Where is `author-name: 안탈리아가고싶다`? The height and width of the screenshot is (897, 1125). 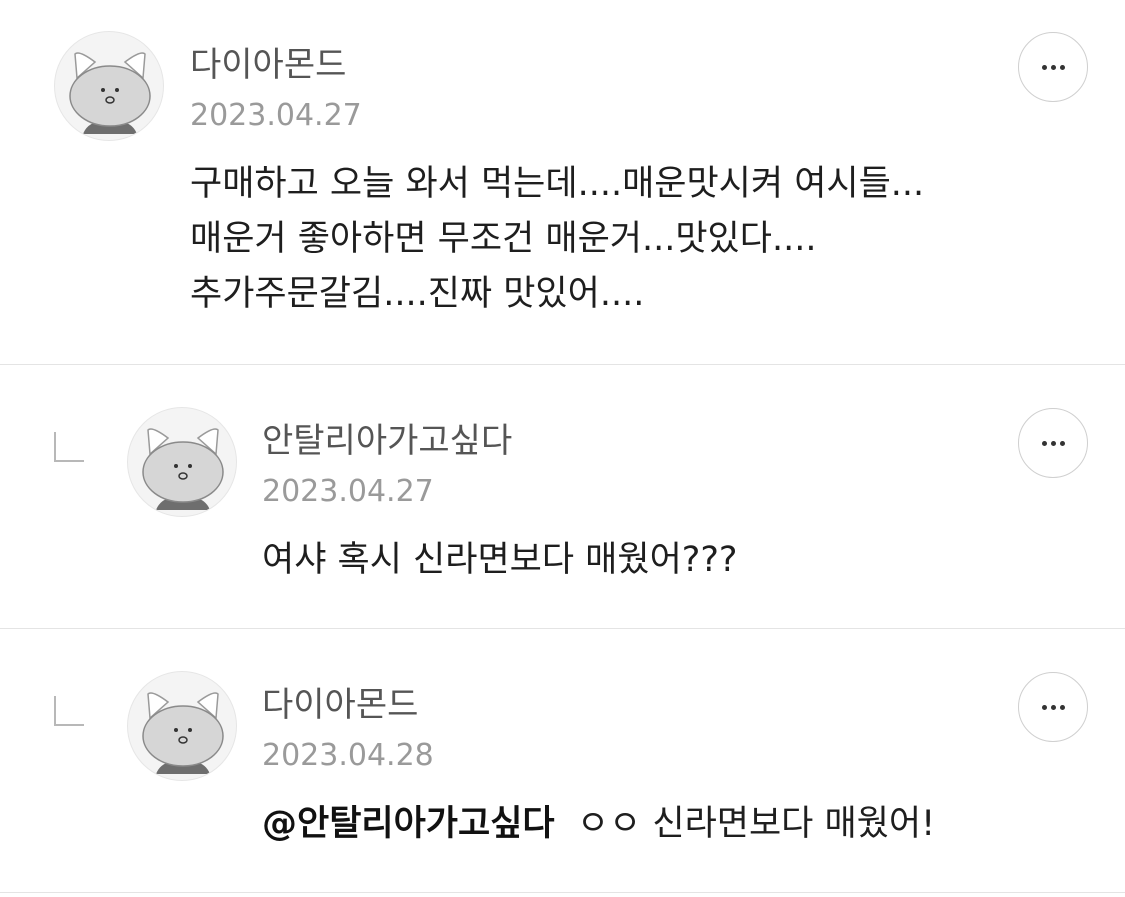
author-name: 안탈리아가고싶다 is located at coordinates (387, 441).